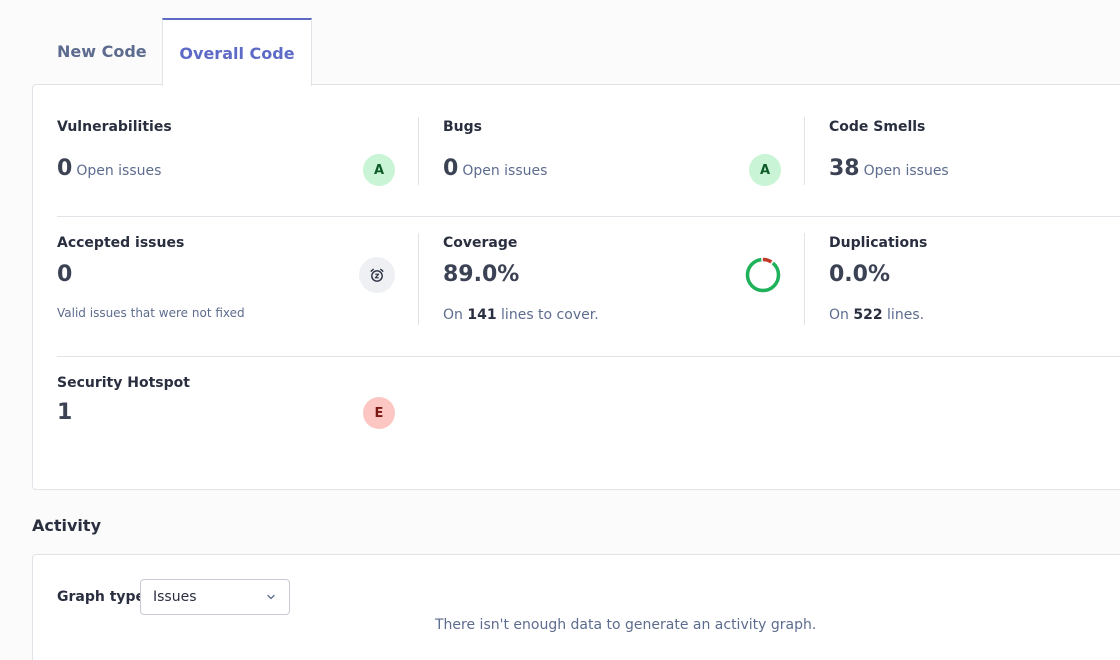  What do you see at coordinates (877, 127) in the screenshot?
I see `code-smells-label: Code Smells` at bounding box center [877, 127].